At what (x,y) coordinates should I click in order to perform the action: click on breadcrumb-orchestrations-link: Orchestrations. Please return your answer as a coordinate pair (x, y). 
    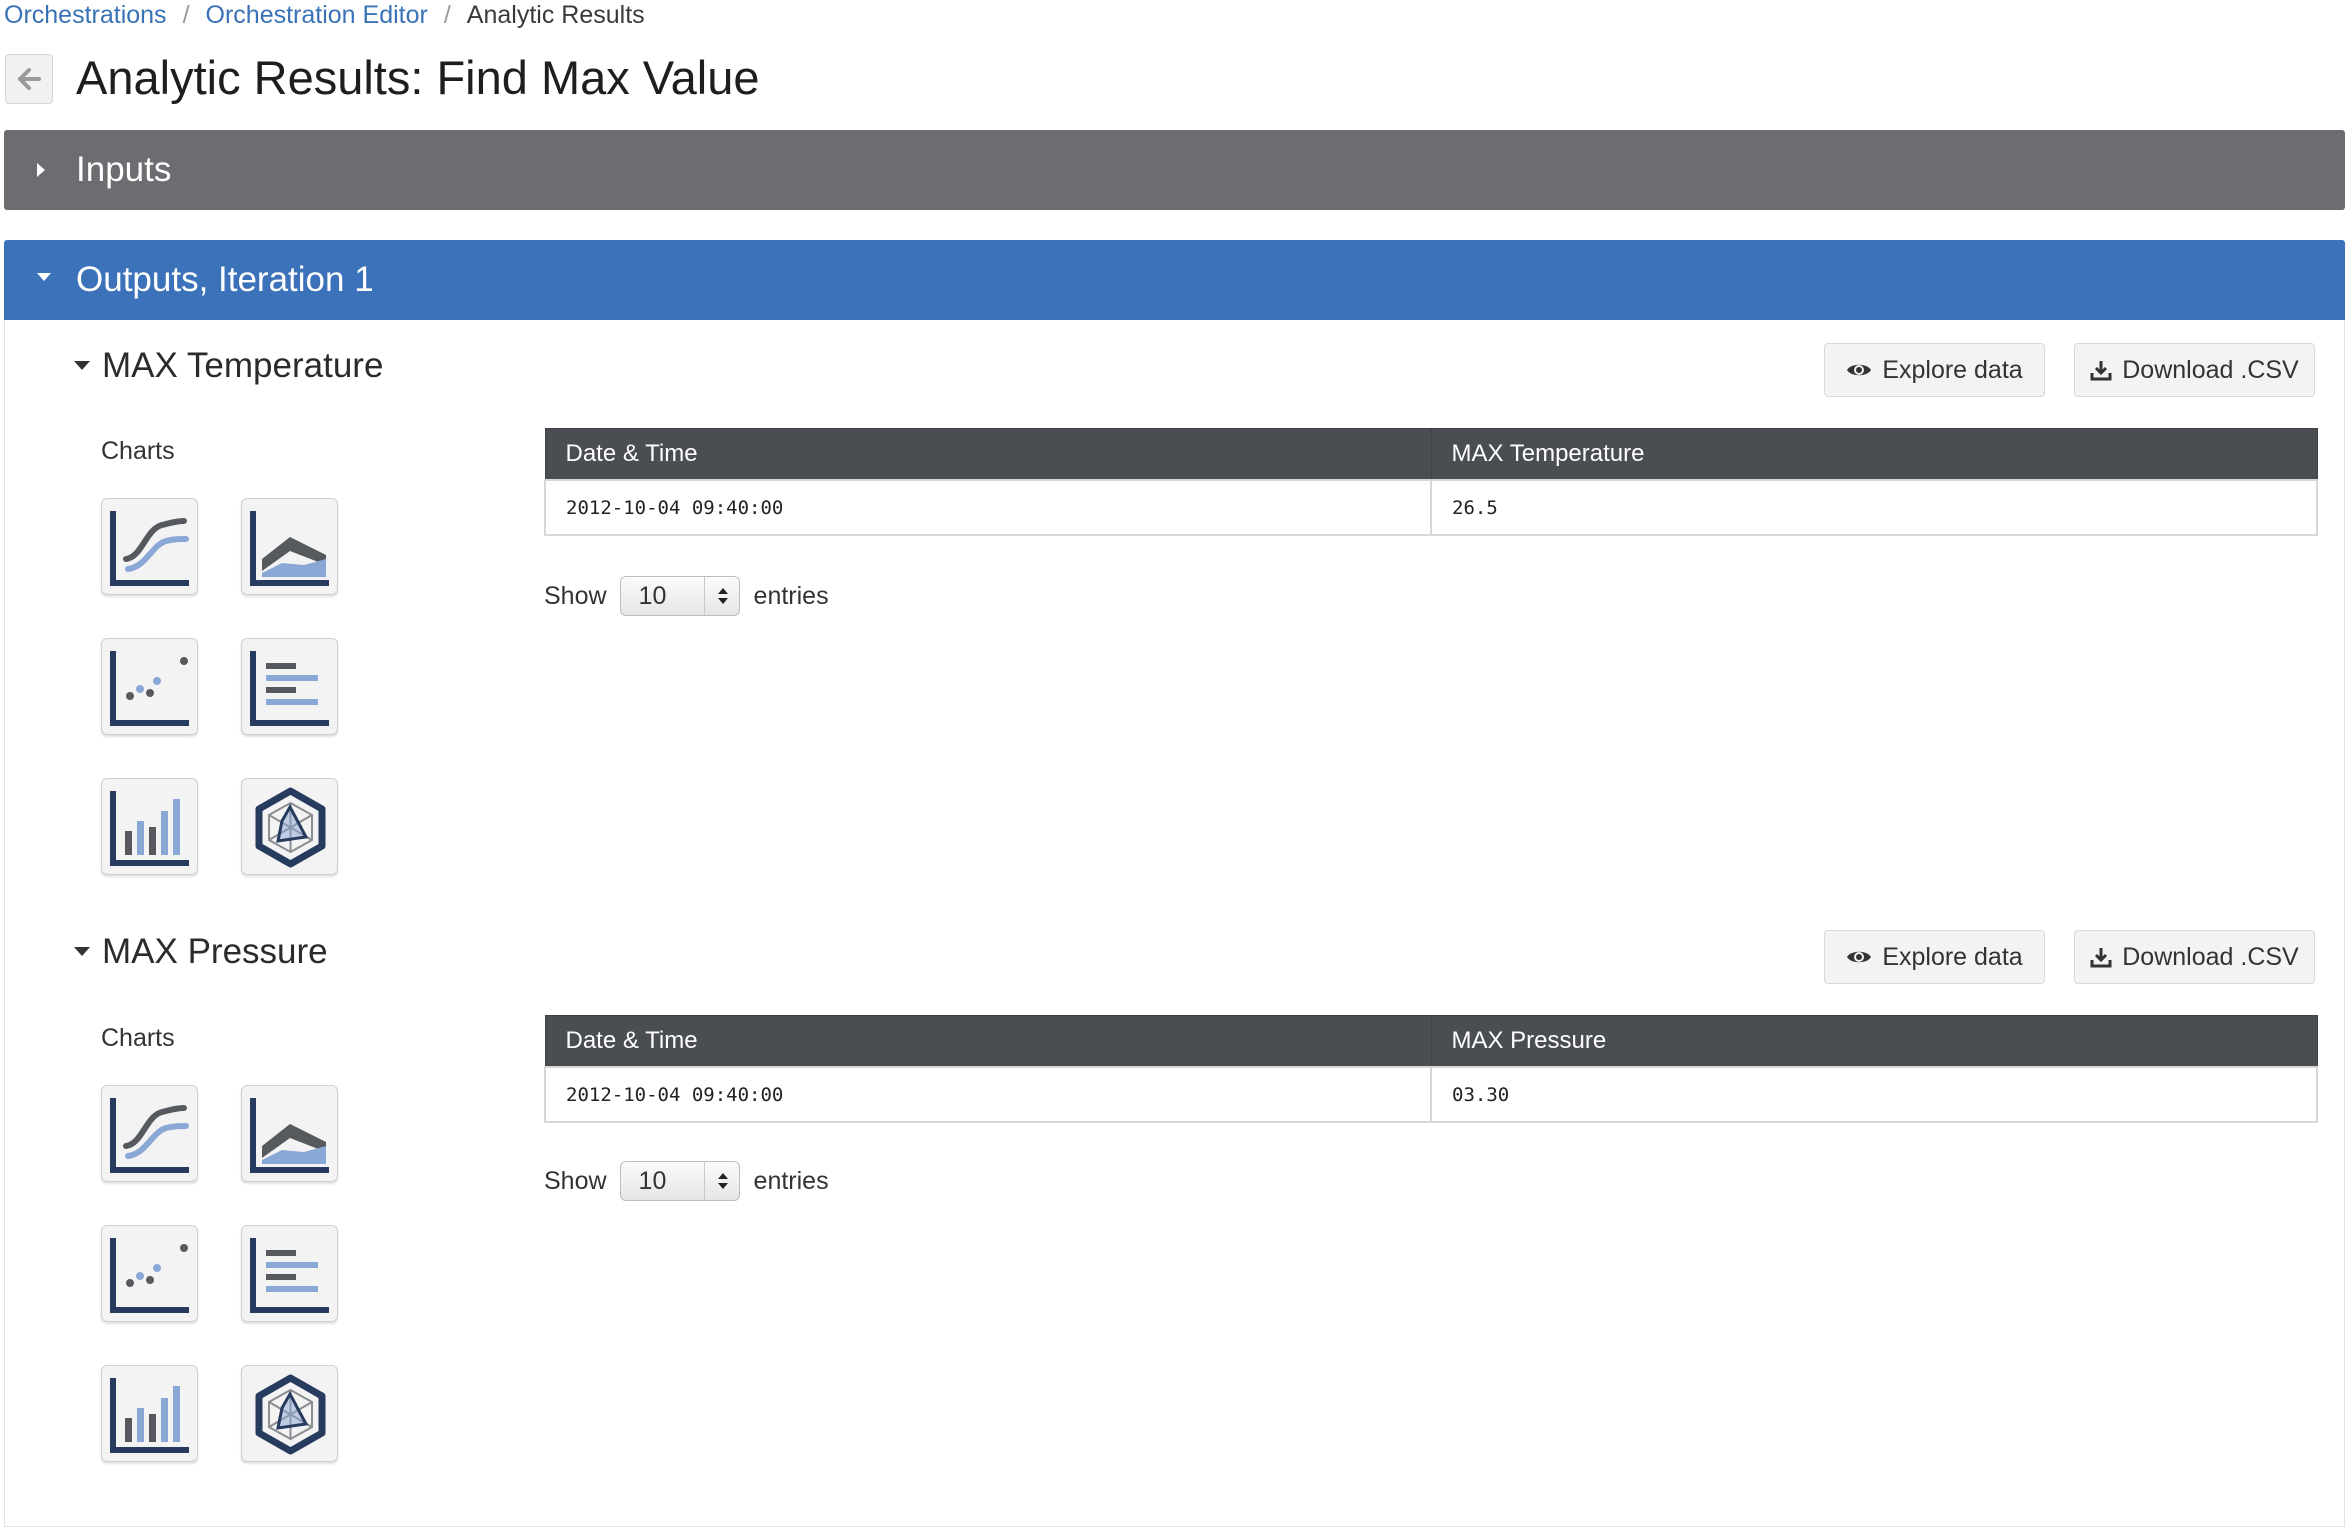
    Looking at the image, I should click on (85, 15).